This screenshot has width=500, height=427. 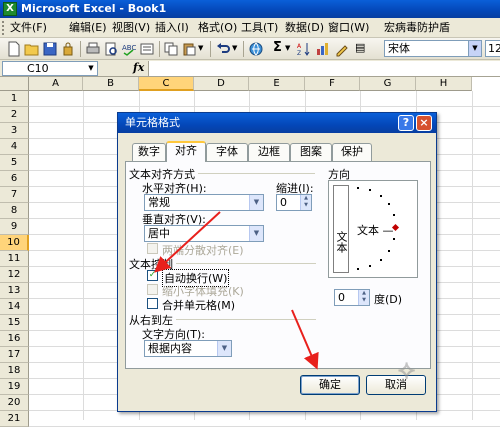 I want to click on orientation-preview-text: 文本 —, so click(x=375, y=230).